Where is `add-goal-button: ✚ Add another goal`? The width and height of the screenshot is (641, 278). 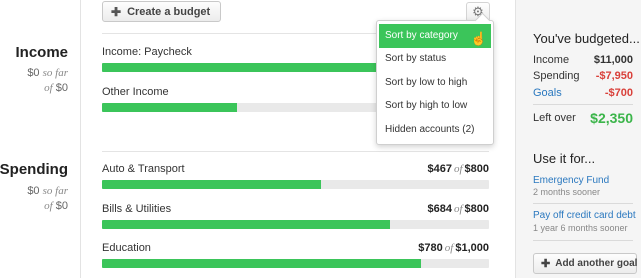 add-goal-button: ✚ Add another goal is located at coordinates (585, 263).